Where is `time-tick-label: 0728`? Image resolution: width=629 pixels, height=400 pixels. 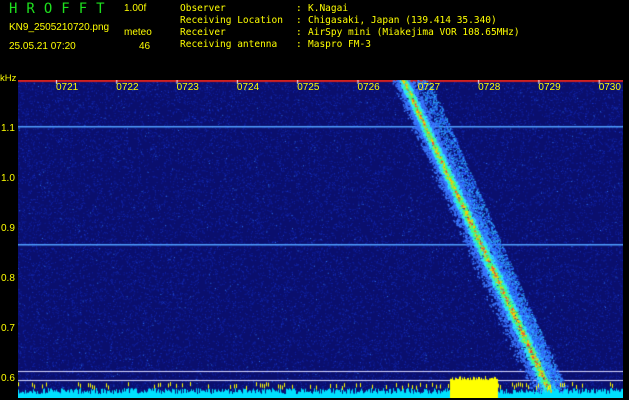
time-tick-label: 0728 is located at coordinates (489, 87).